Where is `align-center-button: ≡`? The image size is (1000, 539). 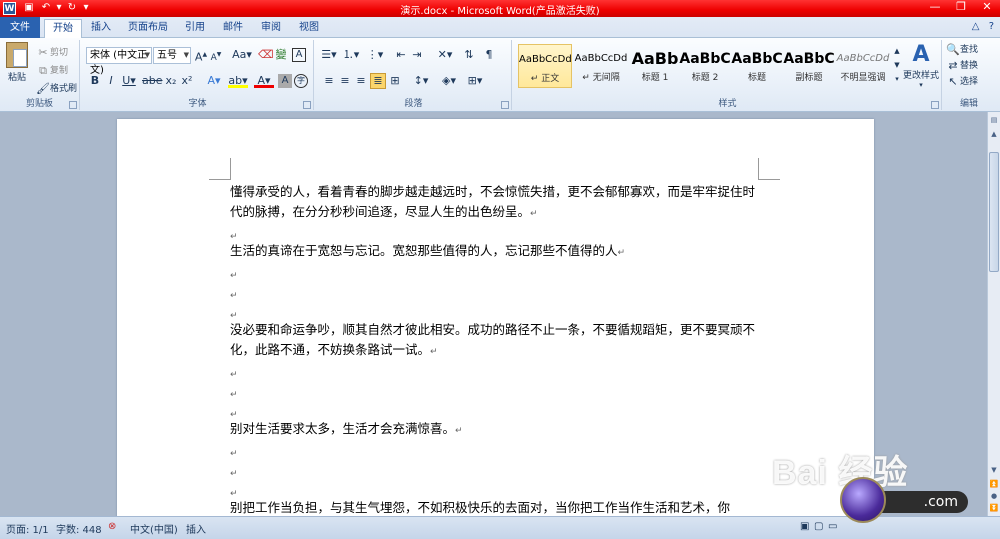
align-center-button: ≡ is located at coordinates (345, 81).